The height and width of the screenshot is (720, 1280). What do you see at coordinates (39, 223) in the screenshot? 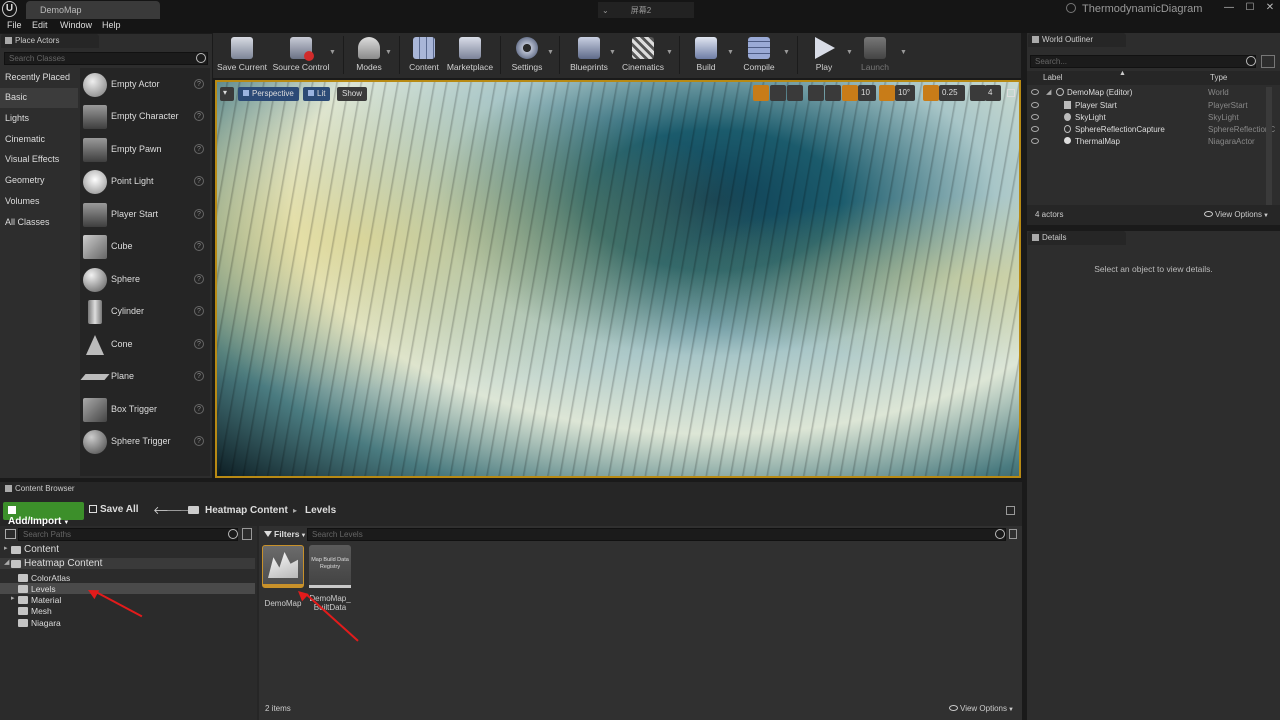
I see `category-all-classes: All Classes` at bounding box center [39, 223].